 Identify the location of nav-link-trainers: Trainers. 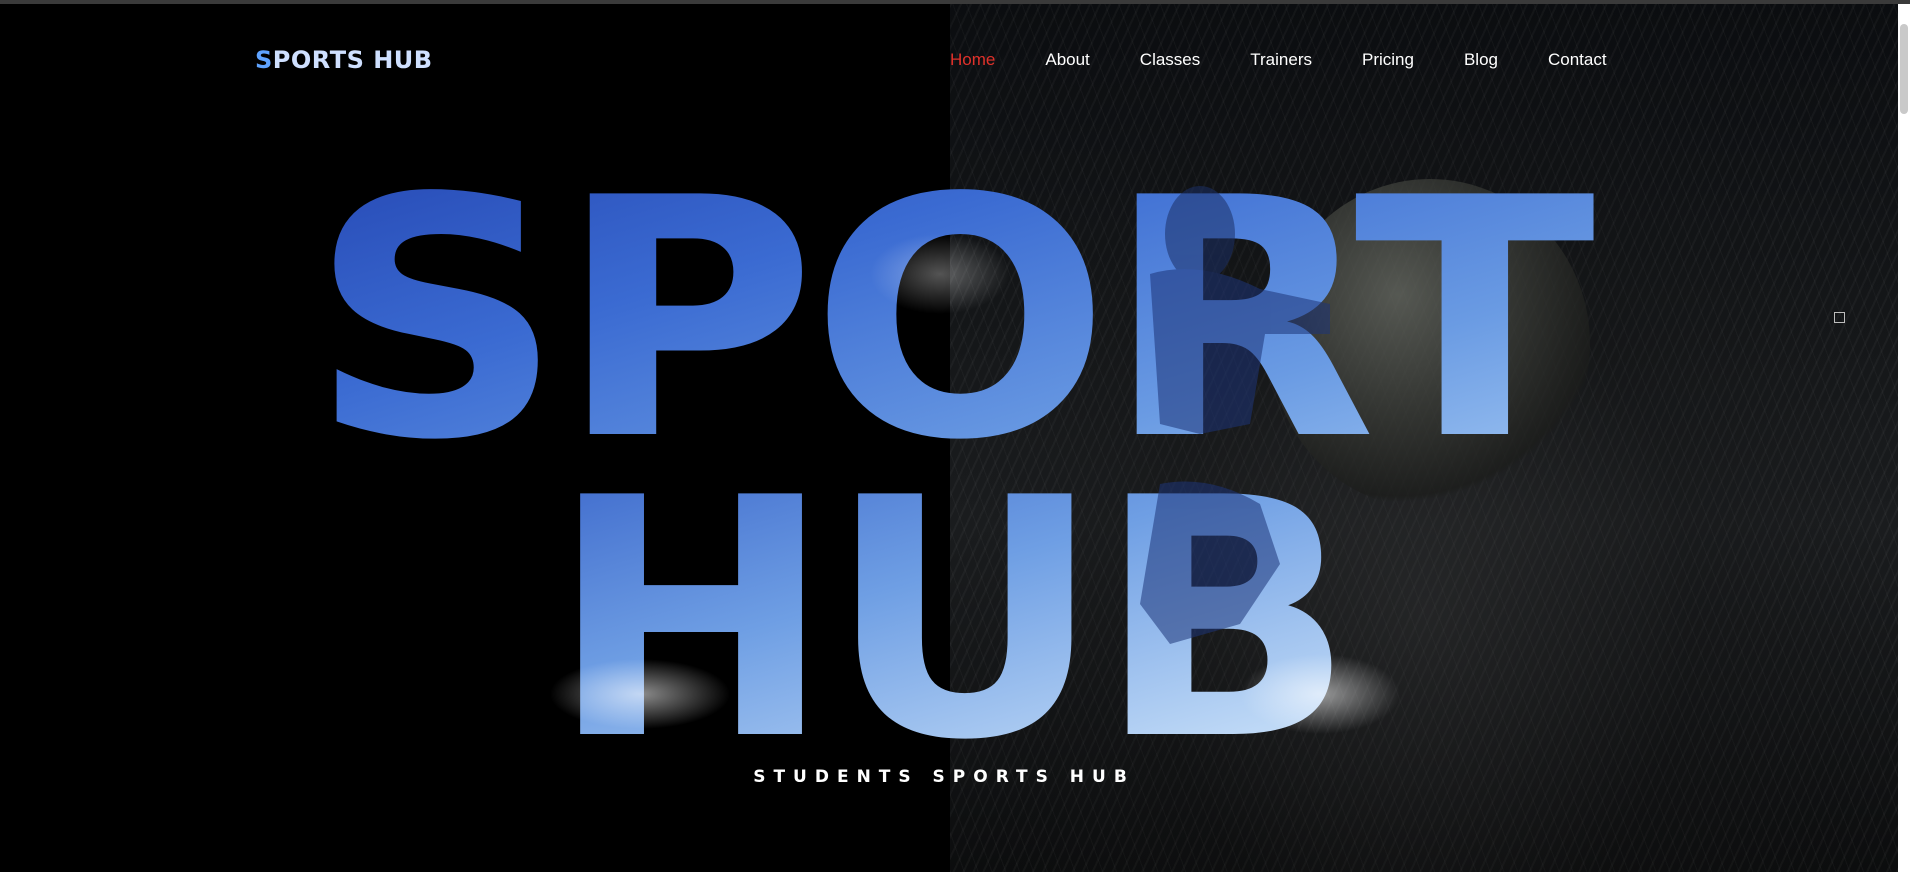
(1281, 60).